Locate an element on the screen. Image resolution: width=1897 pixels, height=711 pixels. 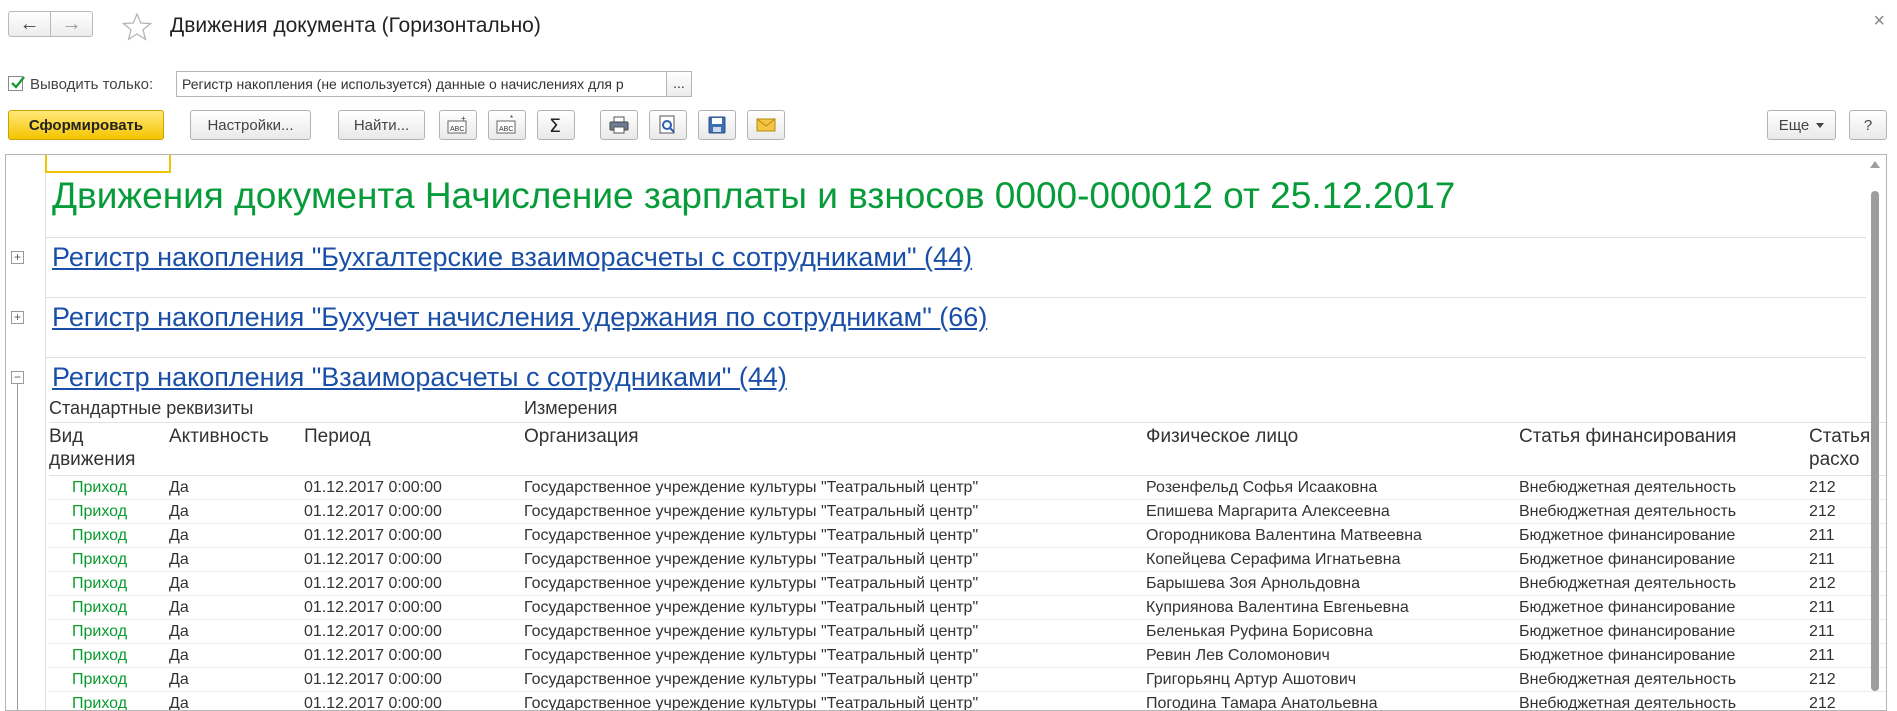
more-menu-button: Еще is located at coordinates (1801, 125).